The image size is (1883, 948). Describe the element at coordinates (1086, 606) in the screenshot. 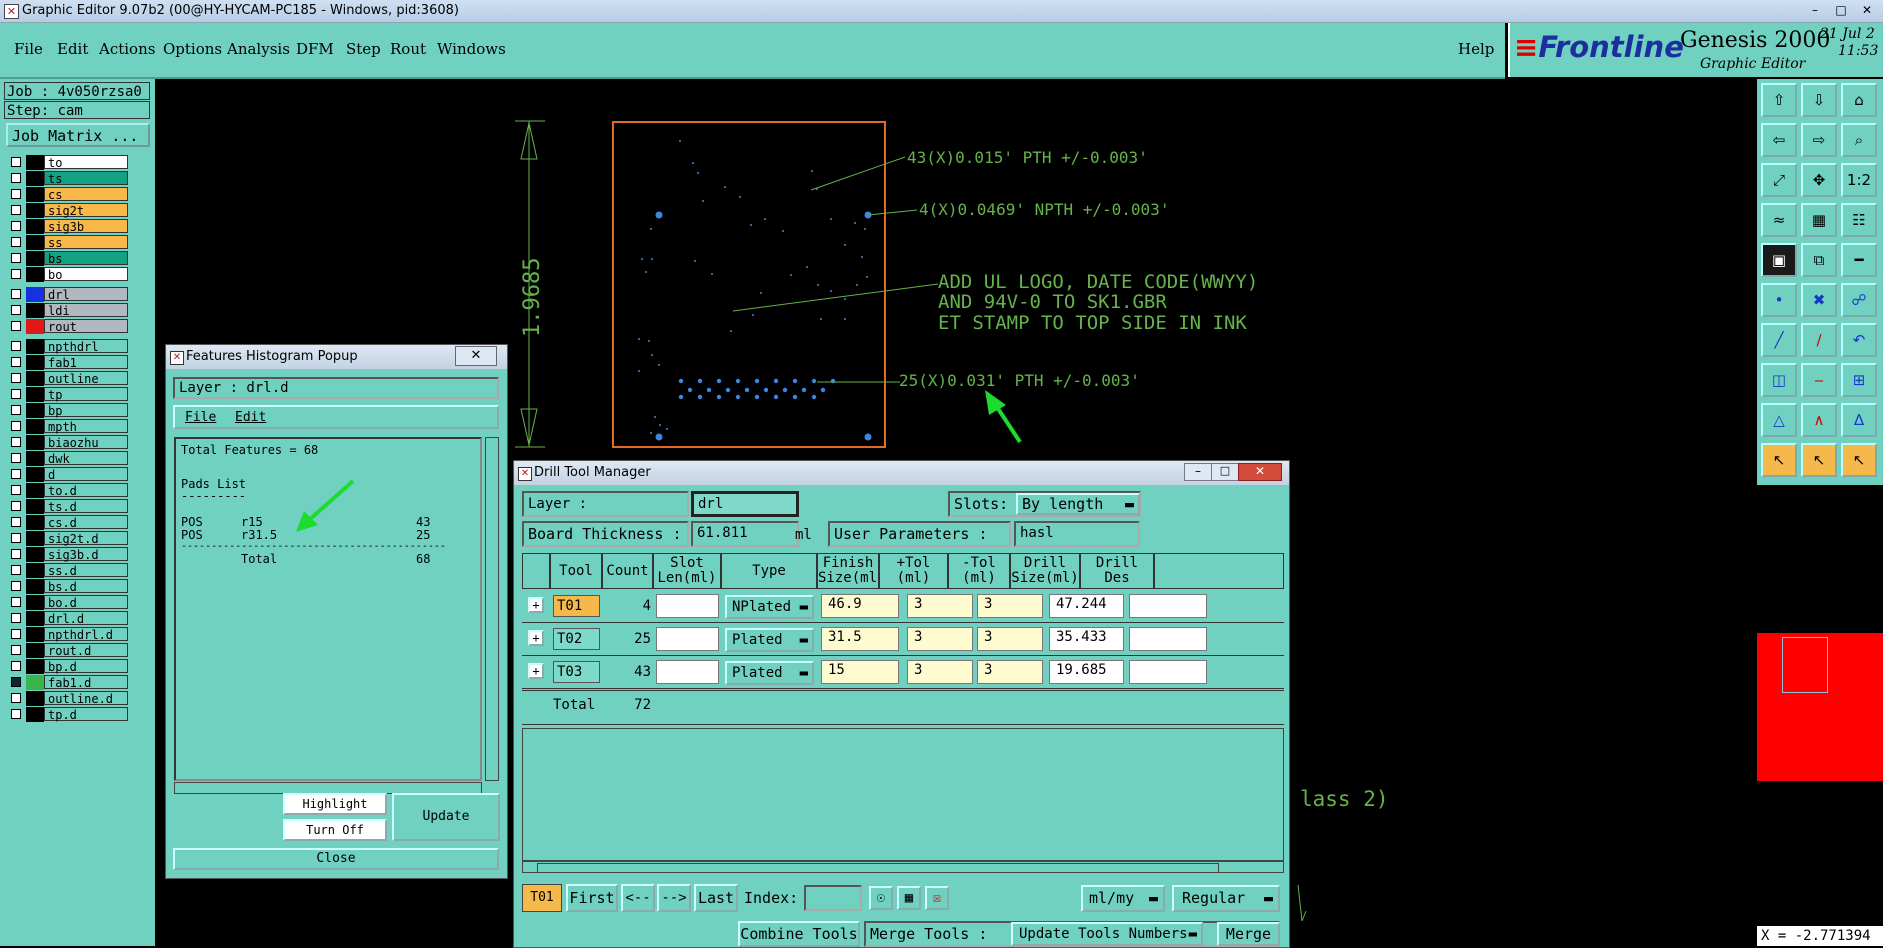

I see `drill-size-input: 47.244` at that location.